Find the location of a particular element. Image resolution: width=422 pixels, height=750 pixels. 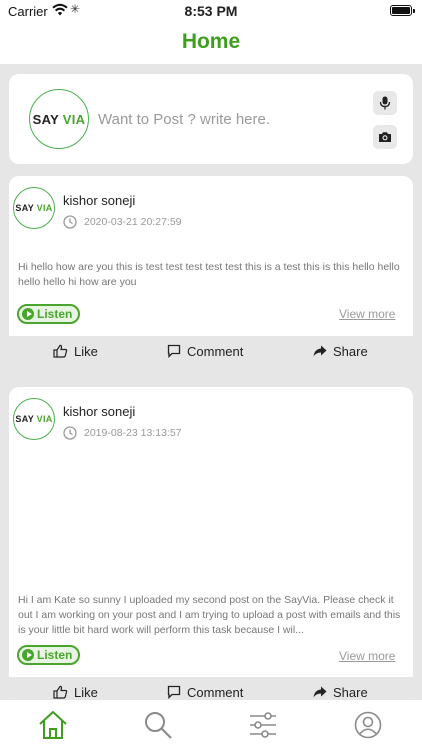

battery-icon is located at coordinates (402, 10).